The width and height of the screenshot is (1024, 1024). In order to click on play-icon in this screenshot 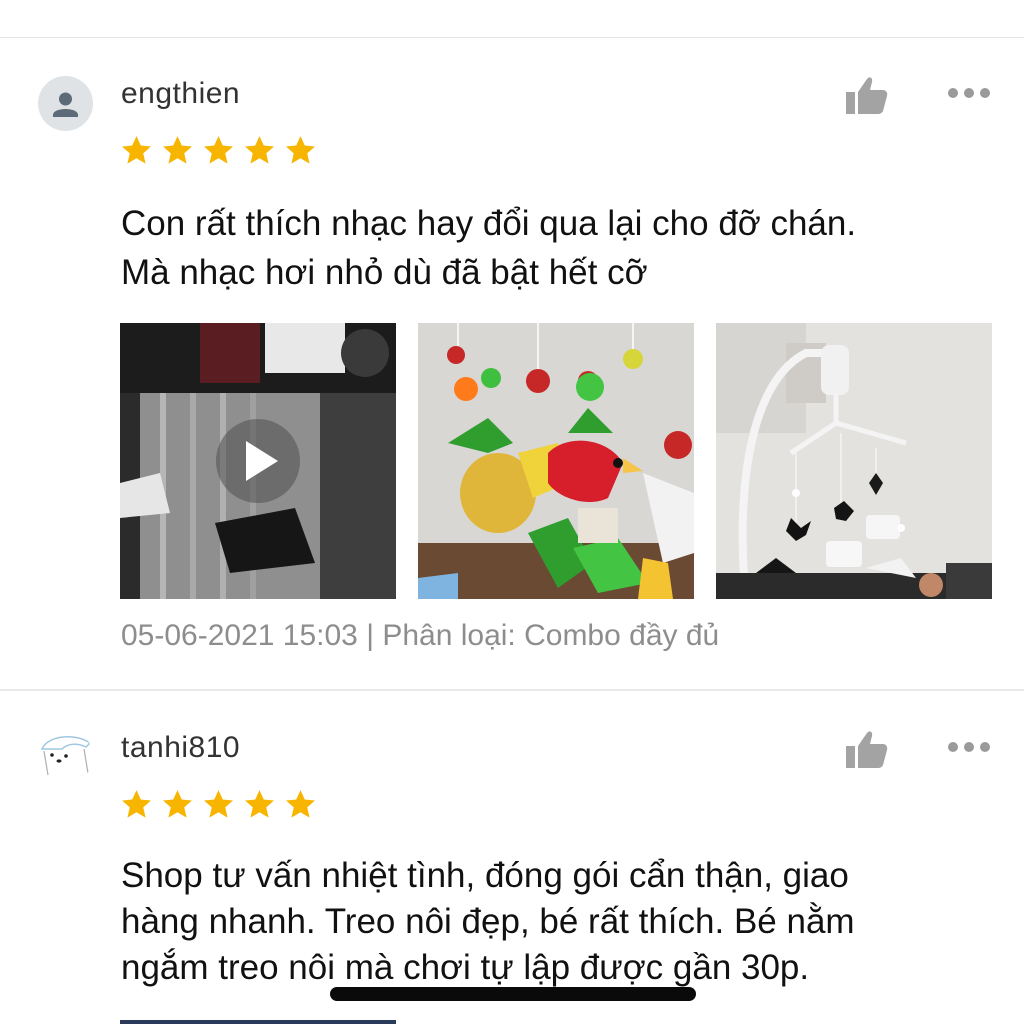, I will do `click(258, 461)`.